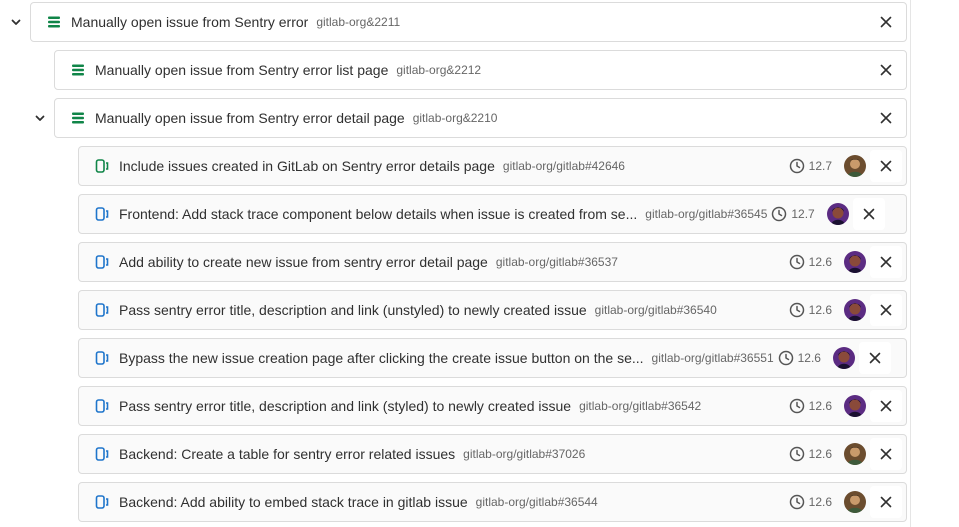 The height and width of the screenshot is (527, 959). I want to click on epic-reference: gitlab-org&2210, so click(455, 118).